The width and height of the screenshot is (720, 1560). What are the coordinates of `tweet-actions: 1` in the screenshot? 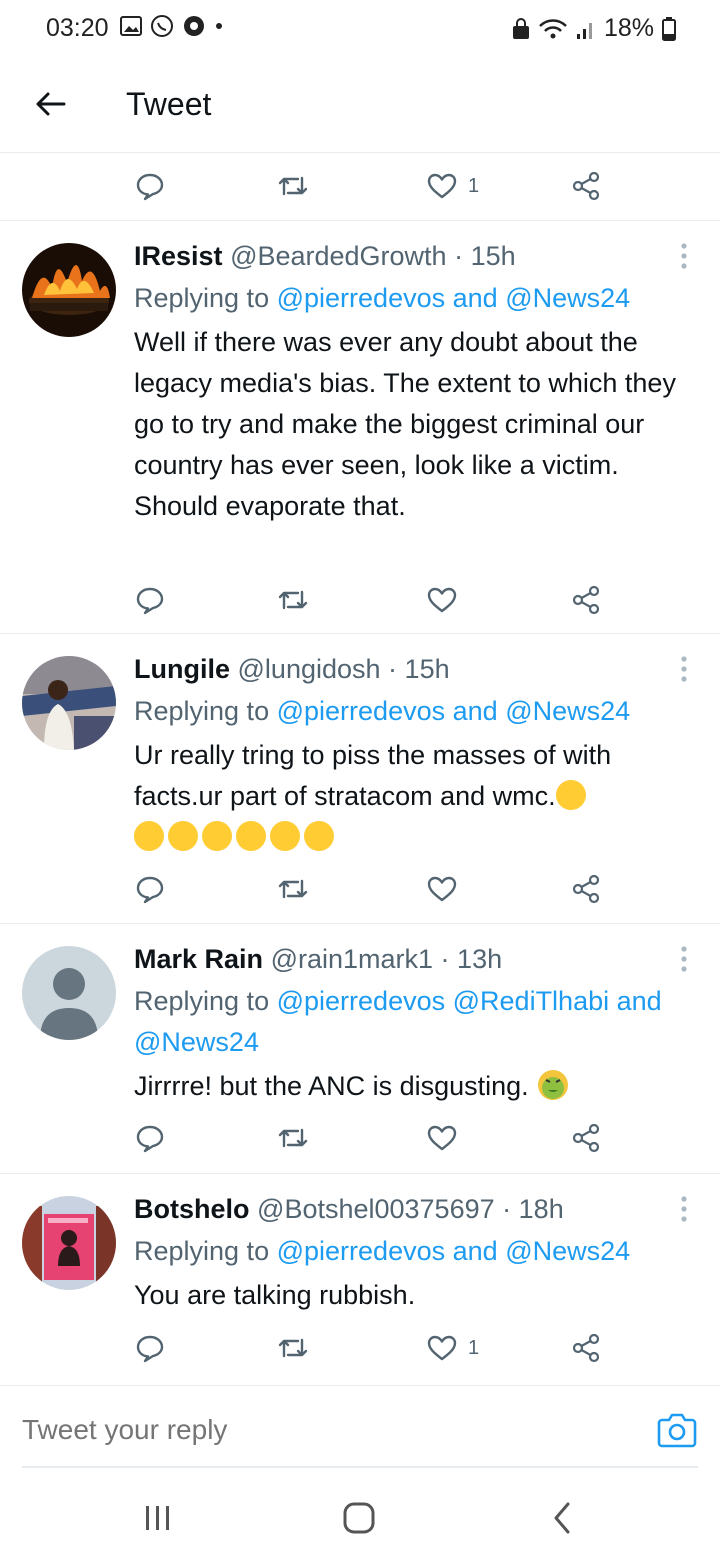 It's located at (360, 1348).